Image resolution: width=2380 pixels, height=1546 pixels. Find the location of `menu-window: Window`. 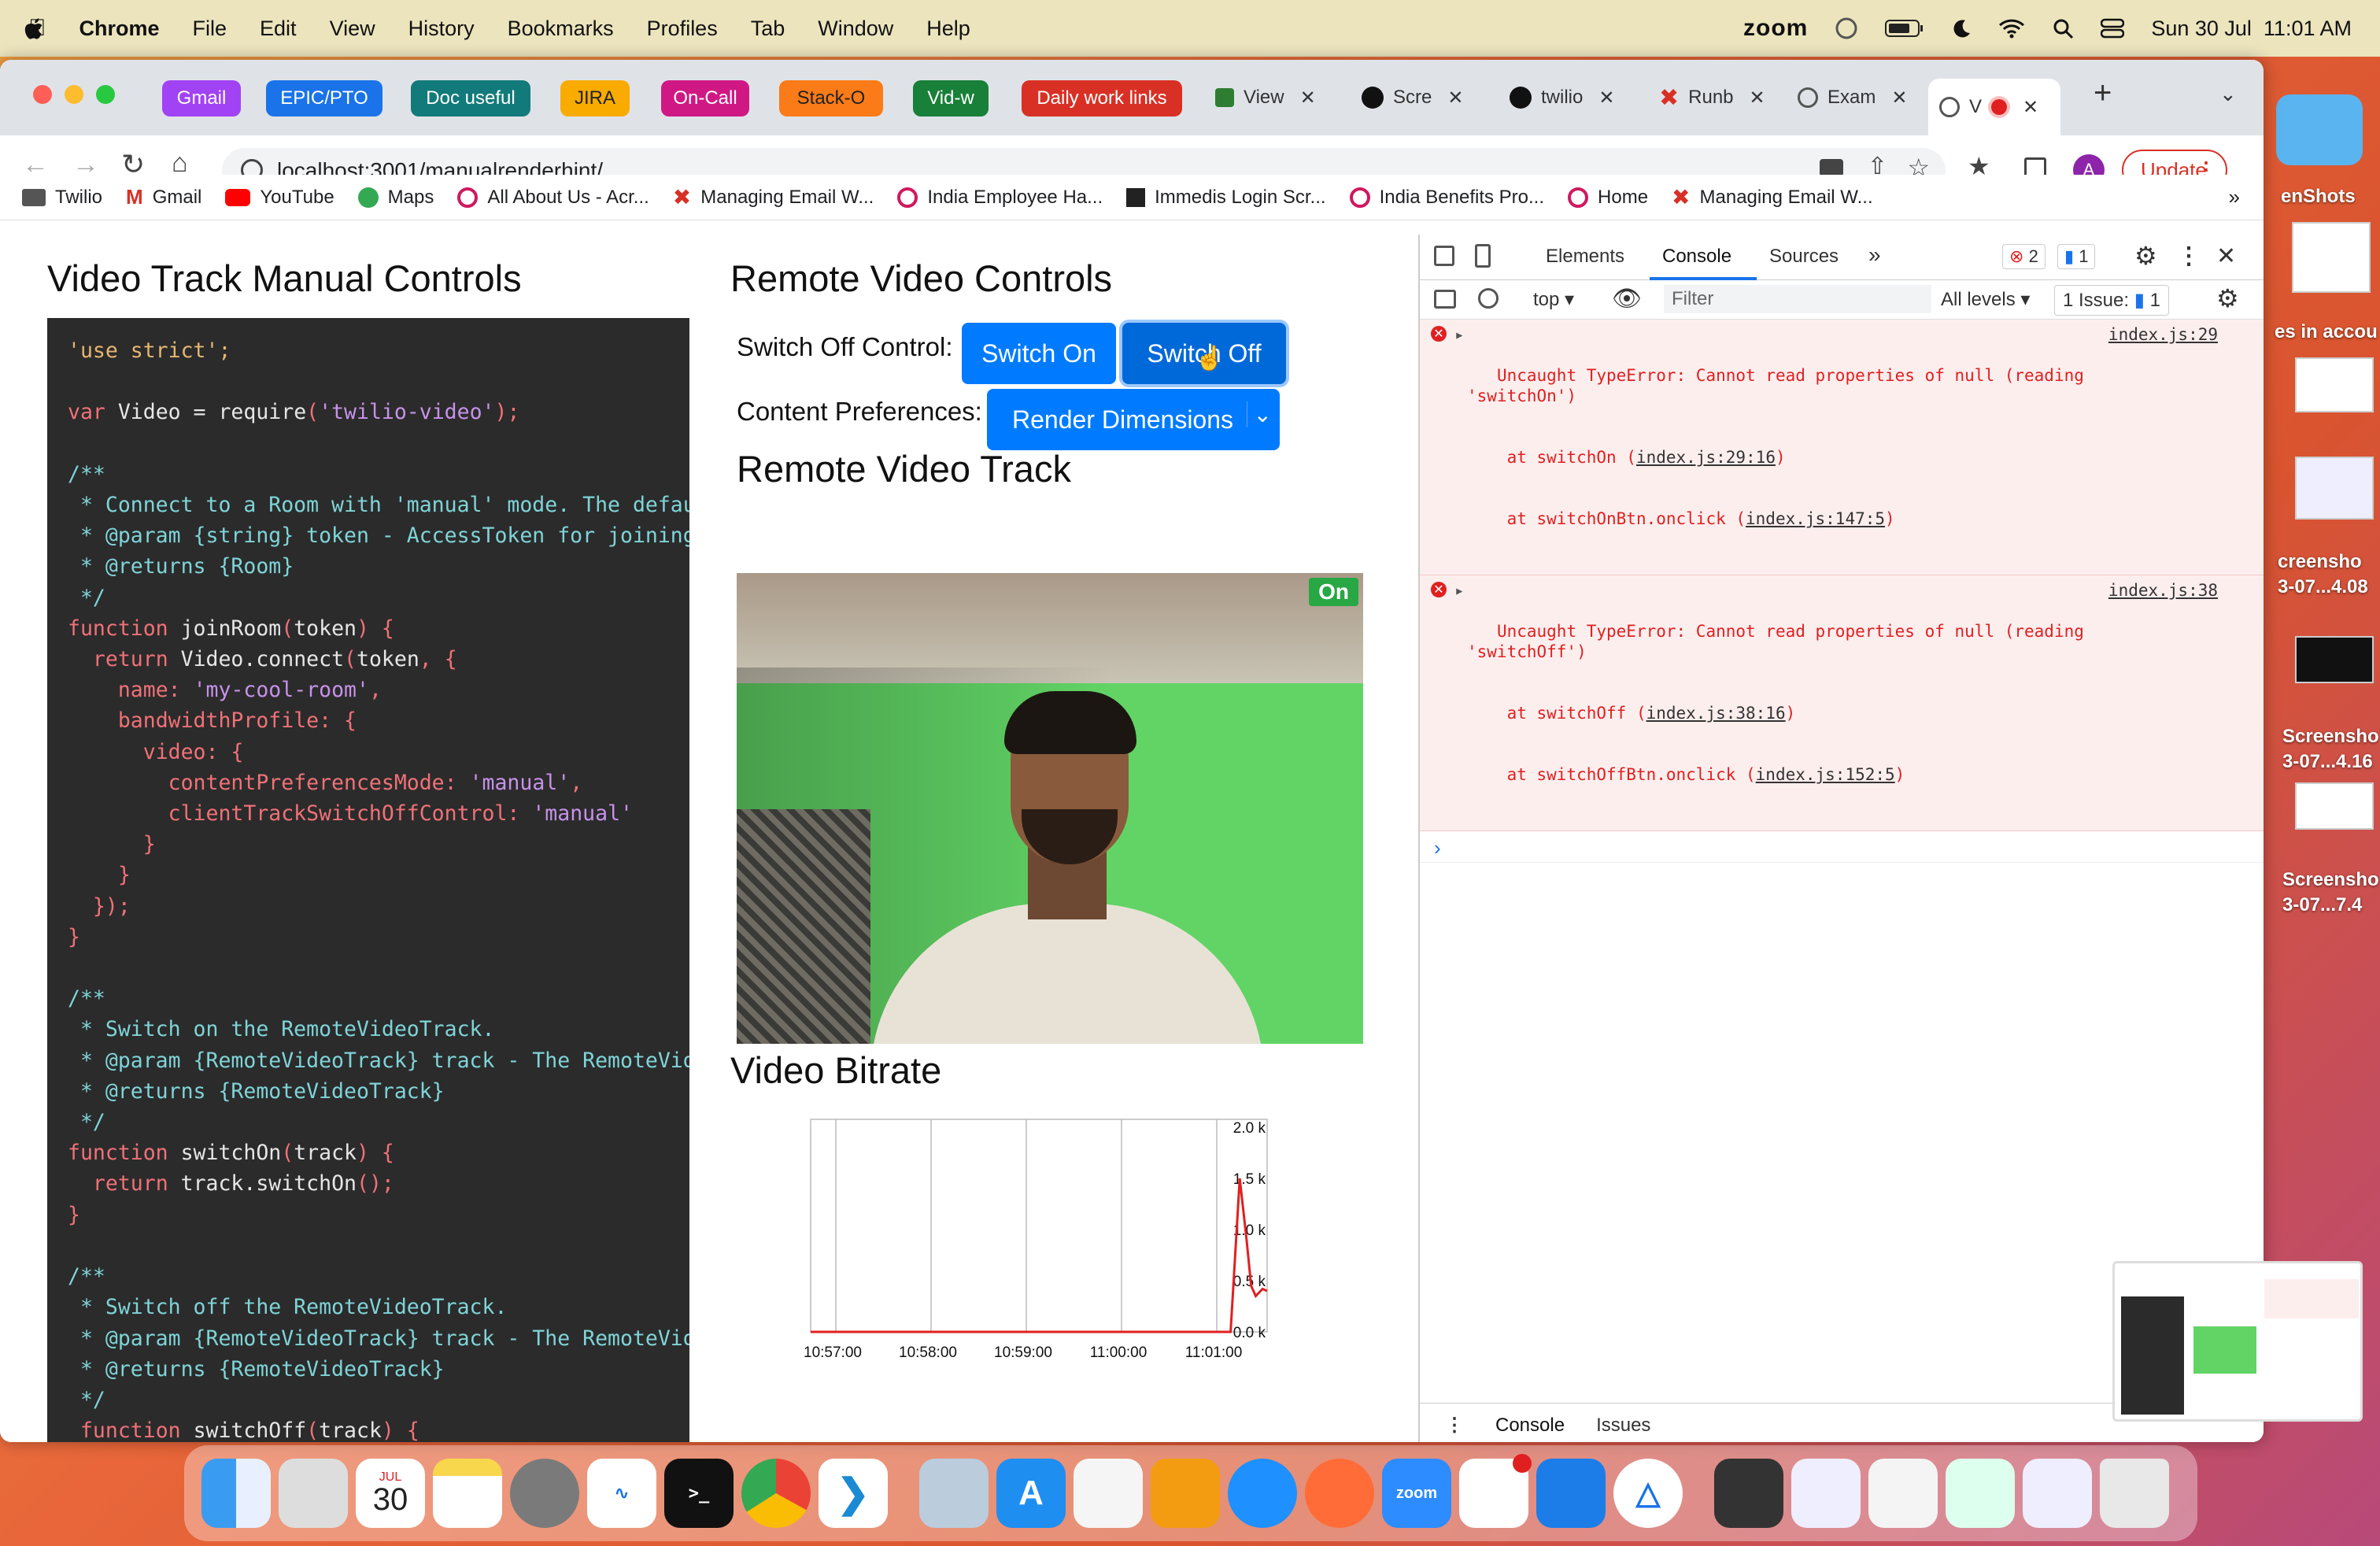

menu-window: Window is located at coordinates (856, 29).